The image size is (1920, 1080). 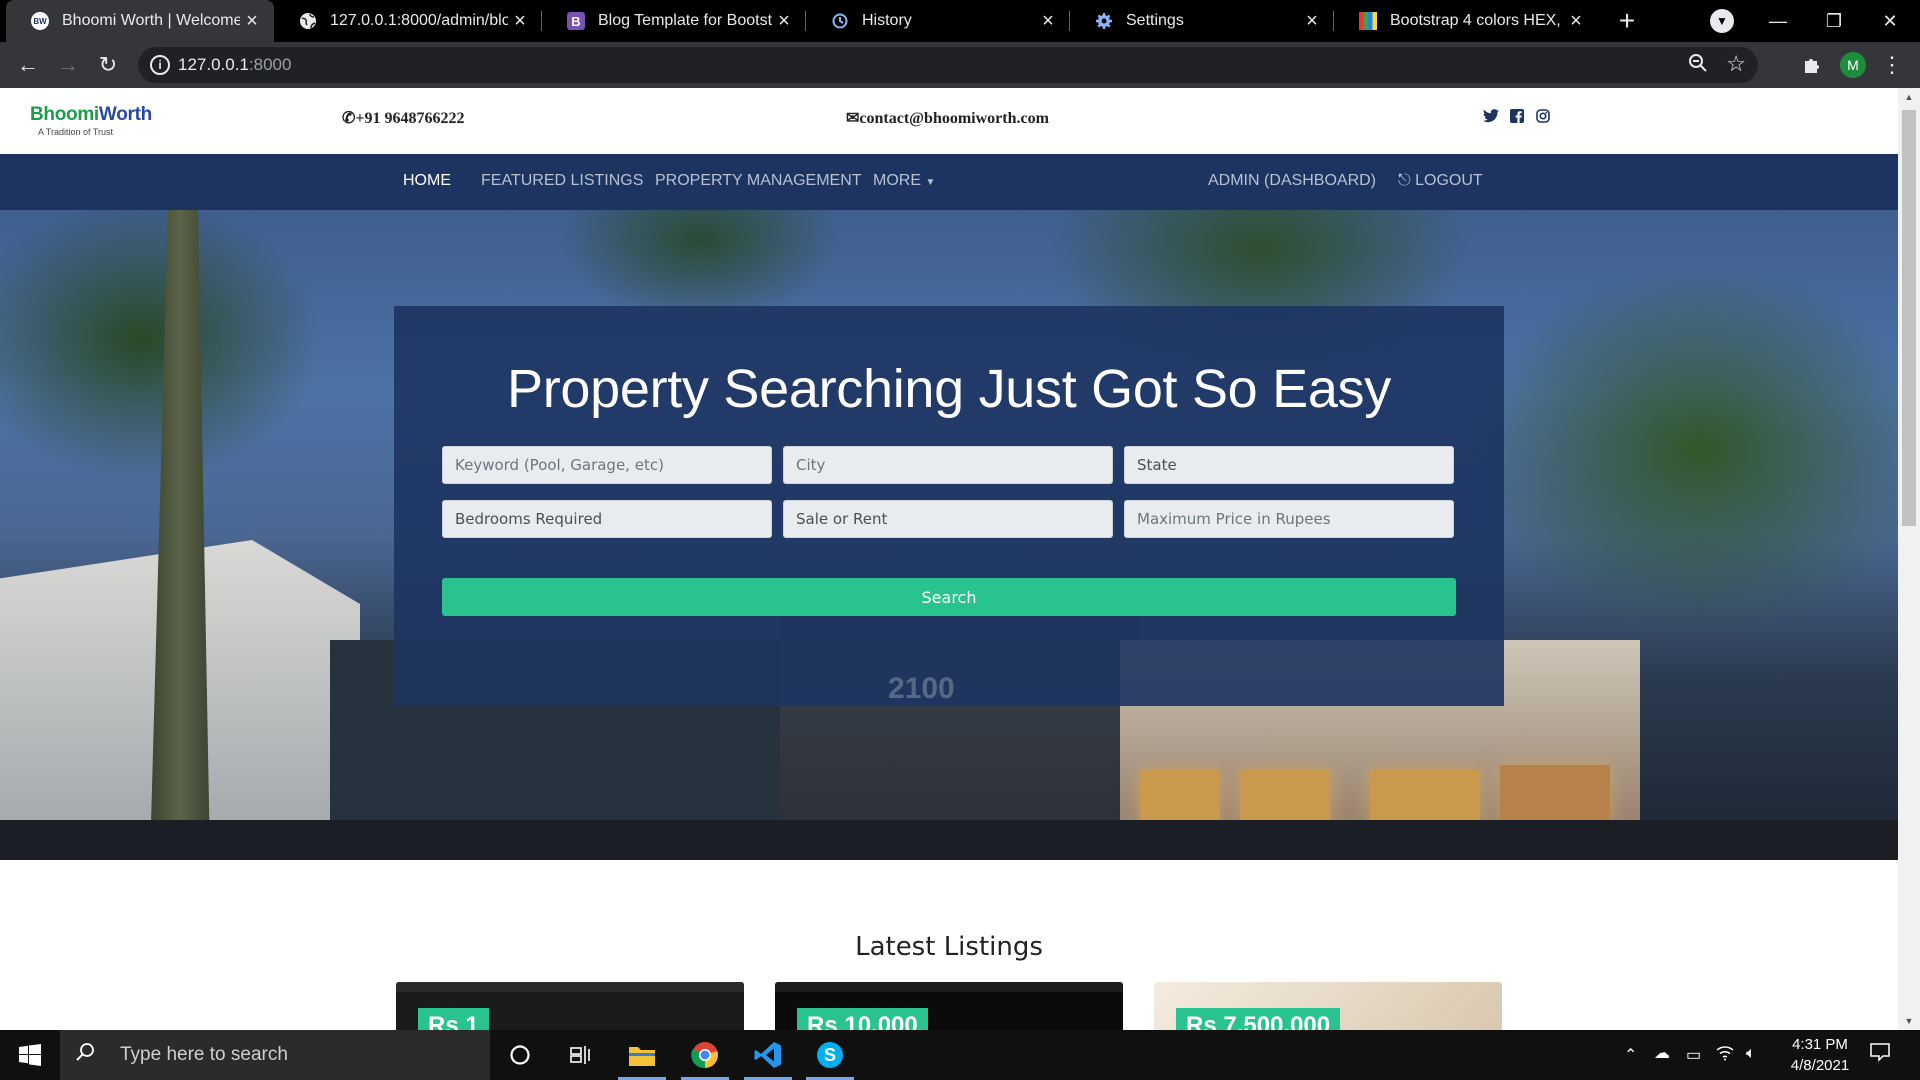 I want to click on chevron-up-icon: ⌃, so click(x=1630, y=1055).